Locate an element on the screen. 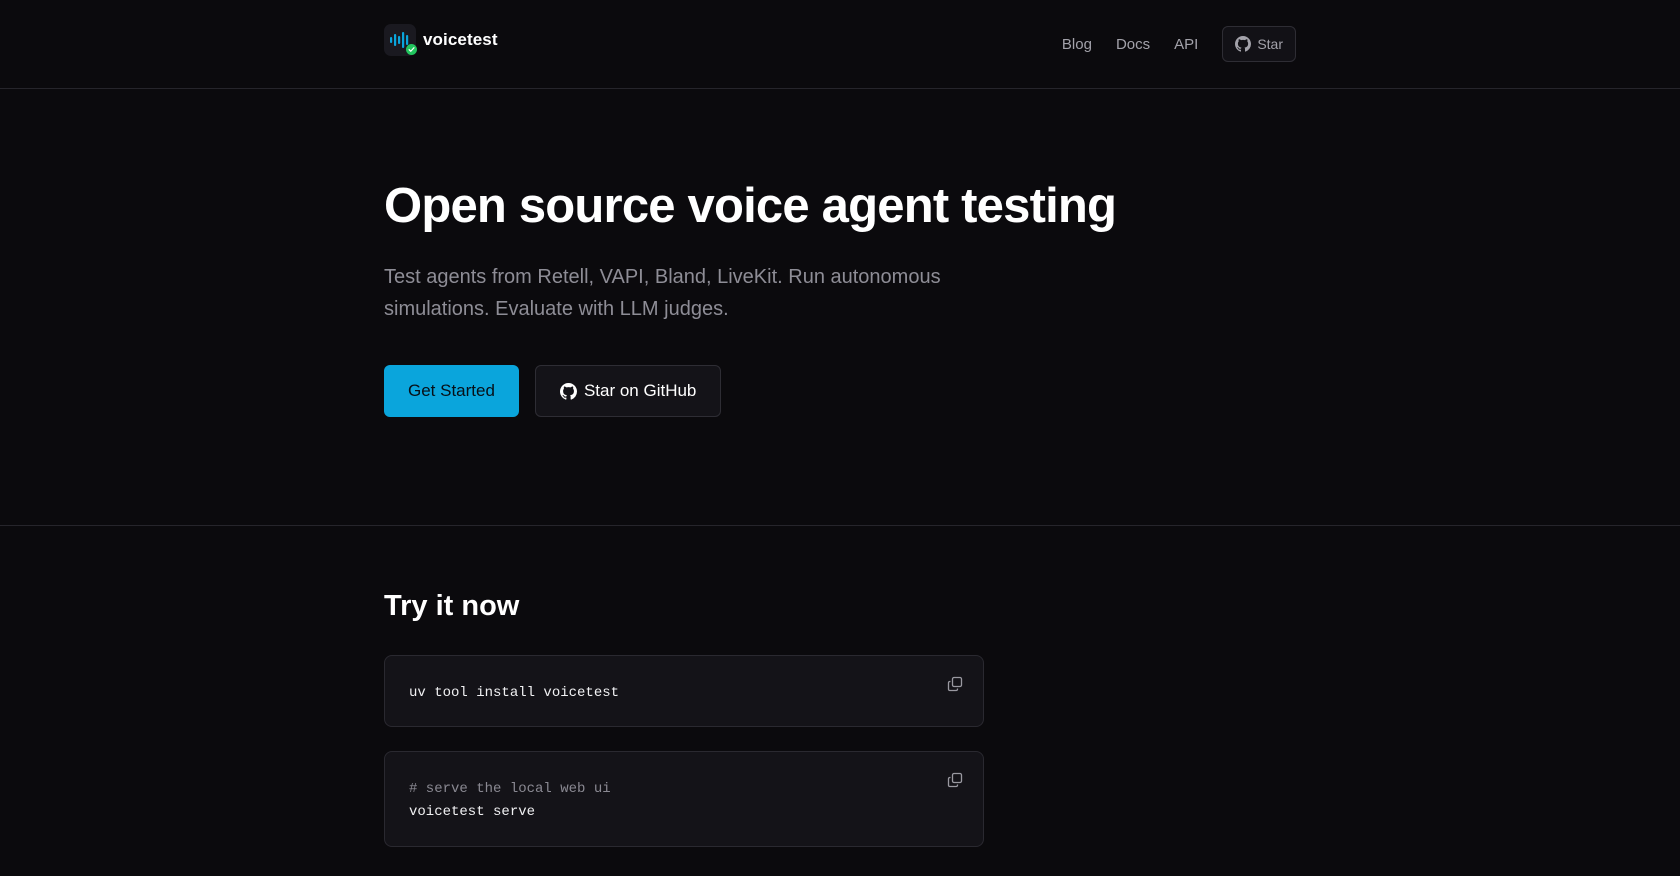 The image size is (1680, 876). hero-title: Open source voice agent testing is located at coordinates (750, 206).